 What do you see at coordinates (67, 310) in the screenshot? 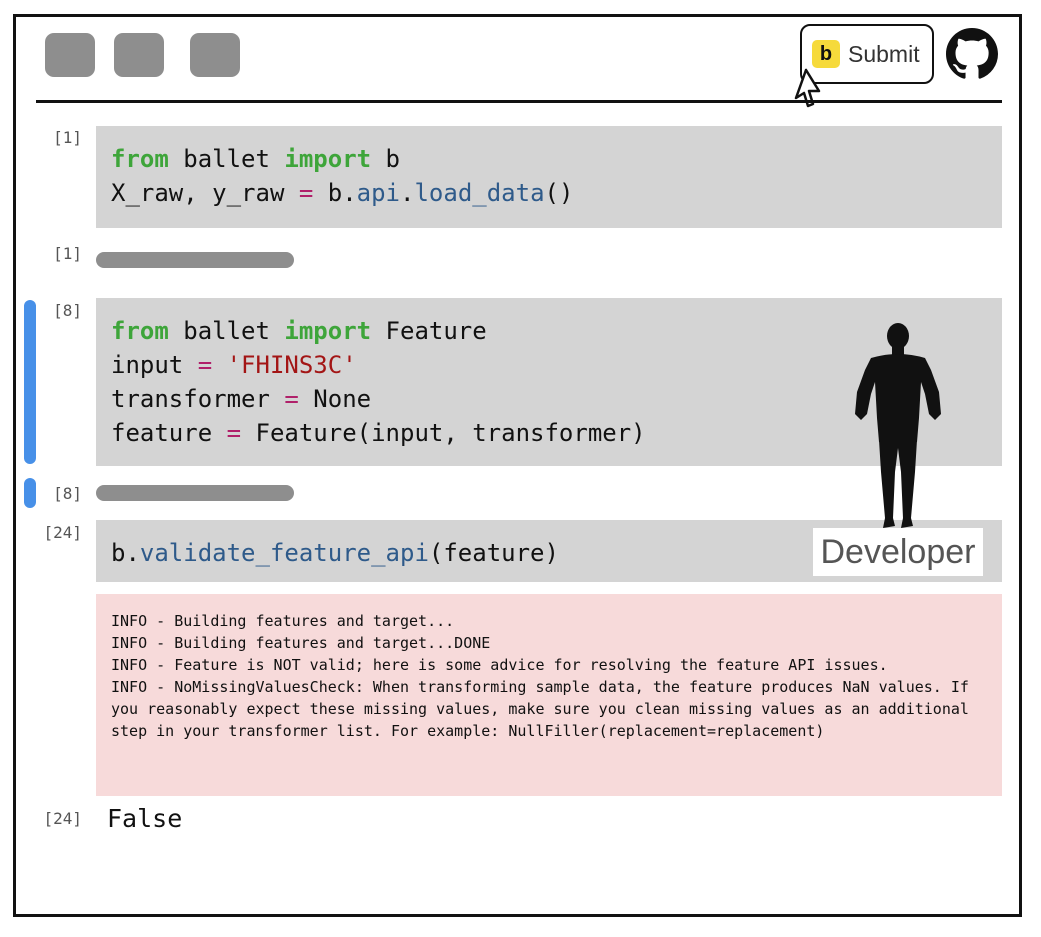
I see `cell-2-input-prompt: [8]` at bounding box center [67, 310].